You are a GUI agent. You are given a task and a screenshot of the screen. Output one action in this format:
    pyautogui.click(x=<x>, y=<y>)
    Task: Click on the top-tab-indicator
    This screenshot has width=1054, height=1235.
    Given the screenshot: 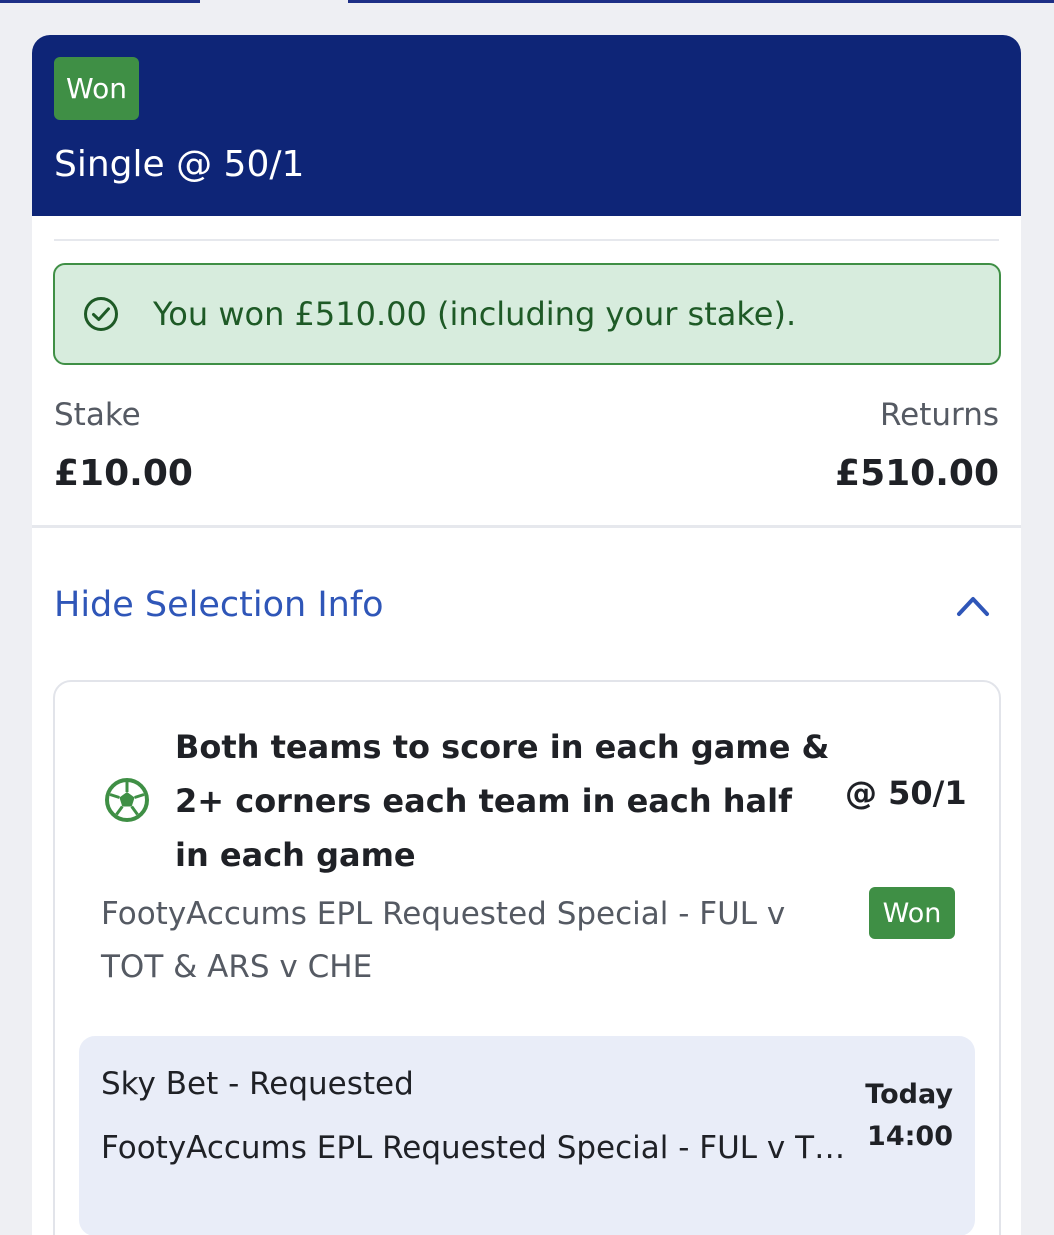 What is the action you would take?
    pyautogui.click(x=527, y=2)
    